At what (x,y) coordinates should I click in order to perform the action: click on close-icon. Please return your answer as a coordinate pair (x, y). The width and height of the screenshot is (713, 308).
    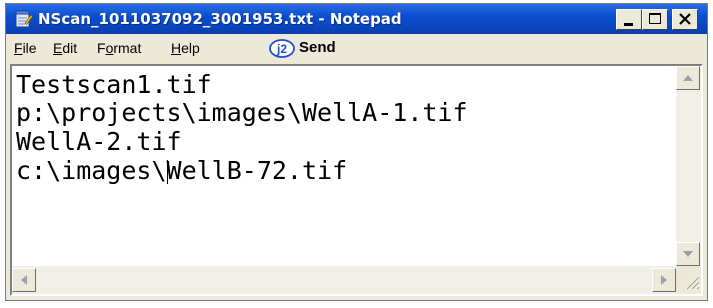
    Looking at the image, I should click on (685, 19).